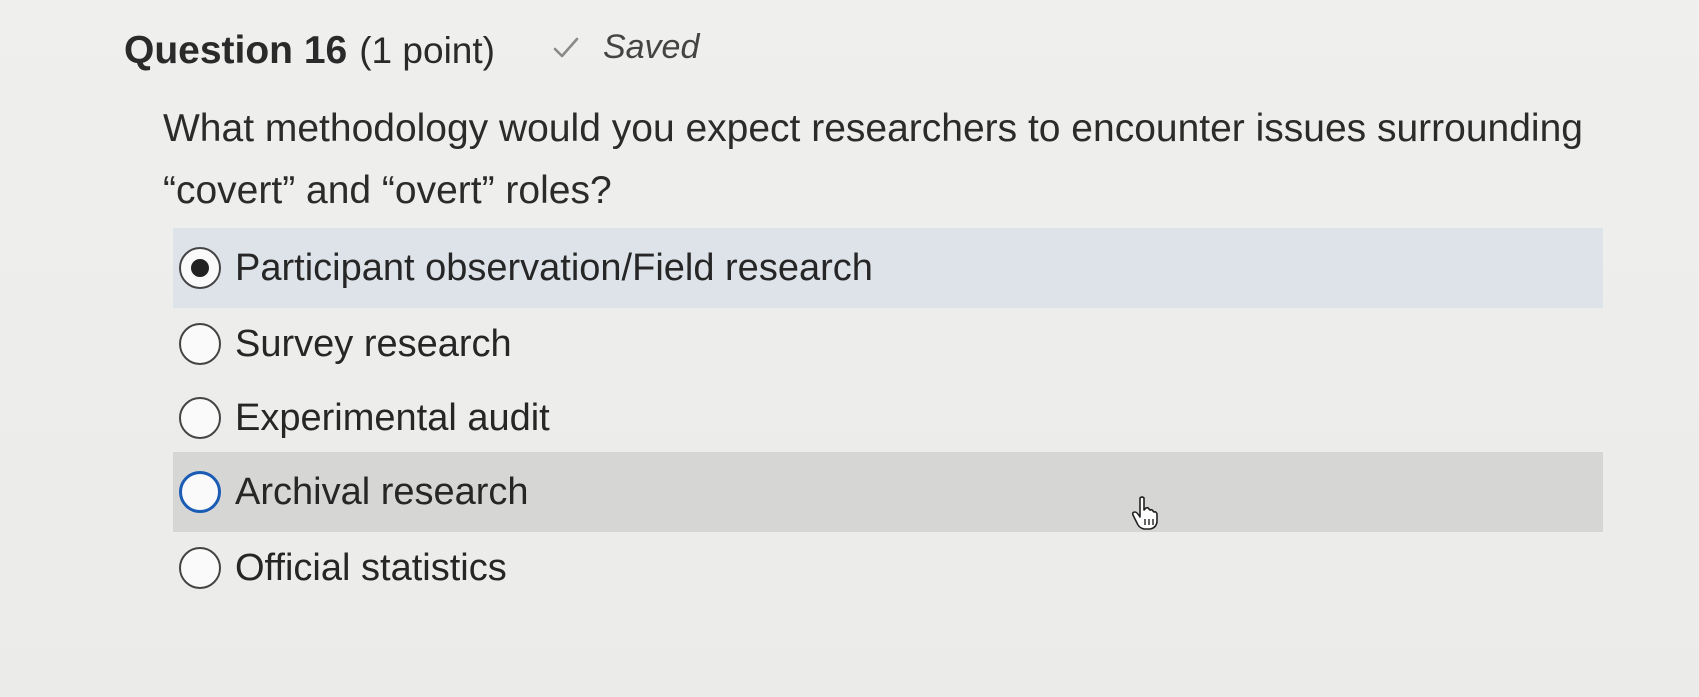  Describe the element at coordinates (371, 567) in the screenshot. I see `answer-label: Official statistics` at that location.